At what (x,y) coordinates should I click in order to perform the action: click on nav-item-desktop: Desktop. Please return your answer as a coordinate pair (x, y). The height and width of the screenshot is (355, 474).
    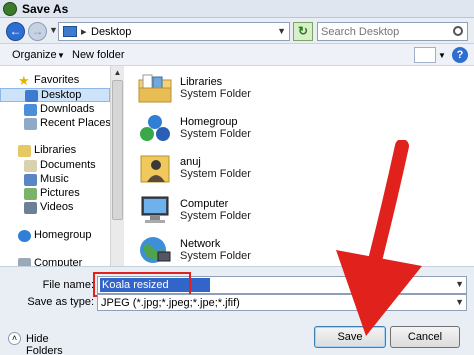
    Looking at the image, I should click on (55, 95).